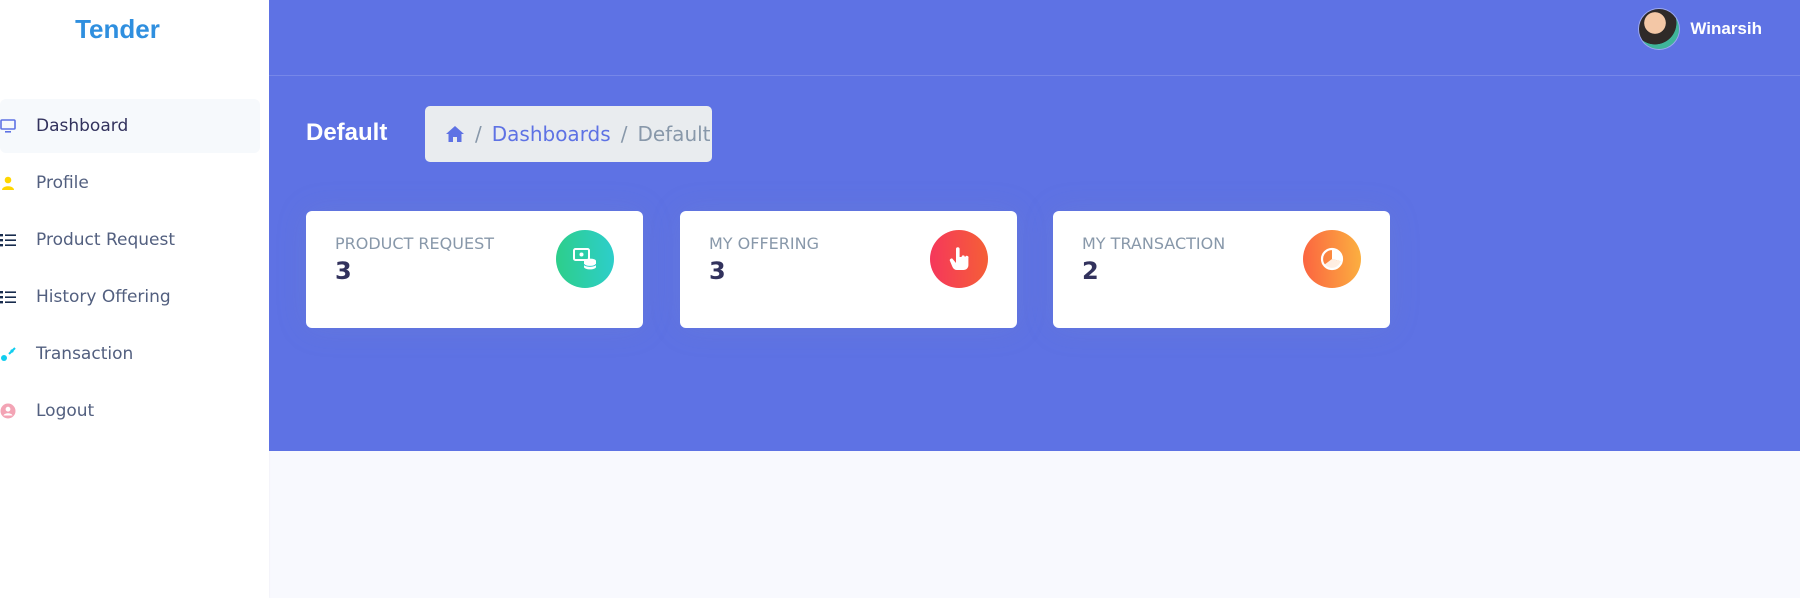 The width and height of the screenshot is (1800, 598). Describe the element at coordinates (1034, 38) in the screenshot. I see `top-navbar: Winarsih` at that location.